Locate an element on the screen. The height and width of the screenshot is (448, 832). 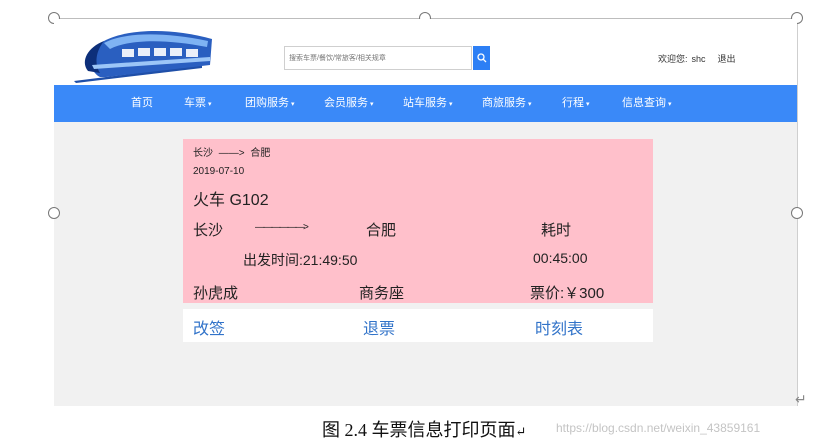
nav-item-label: 行程 is located at coordinates (573, 103).